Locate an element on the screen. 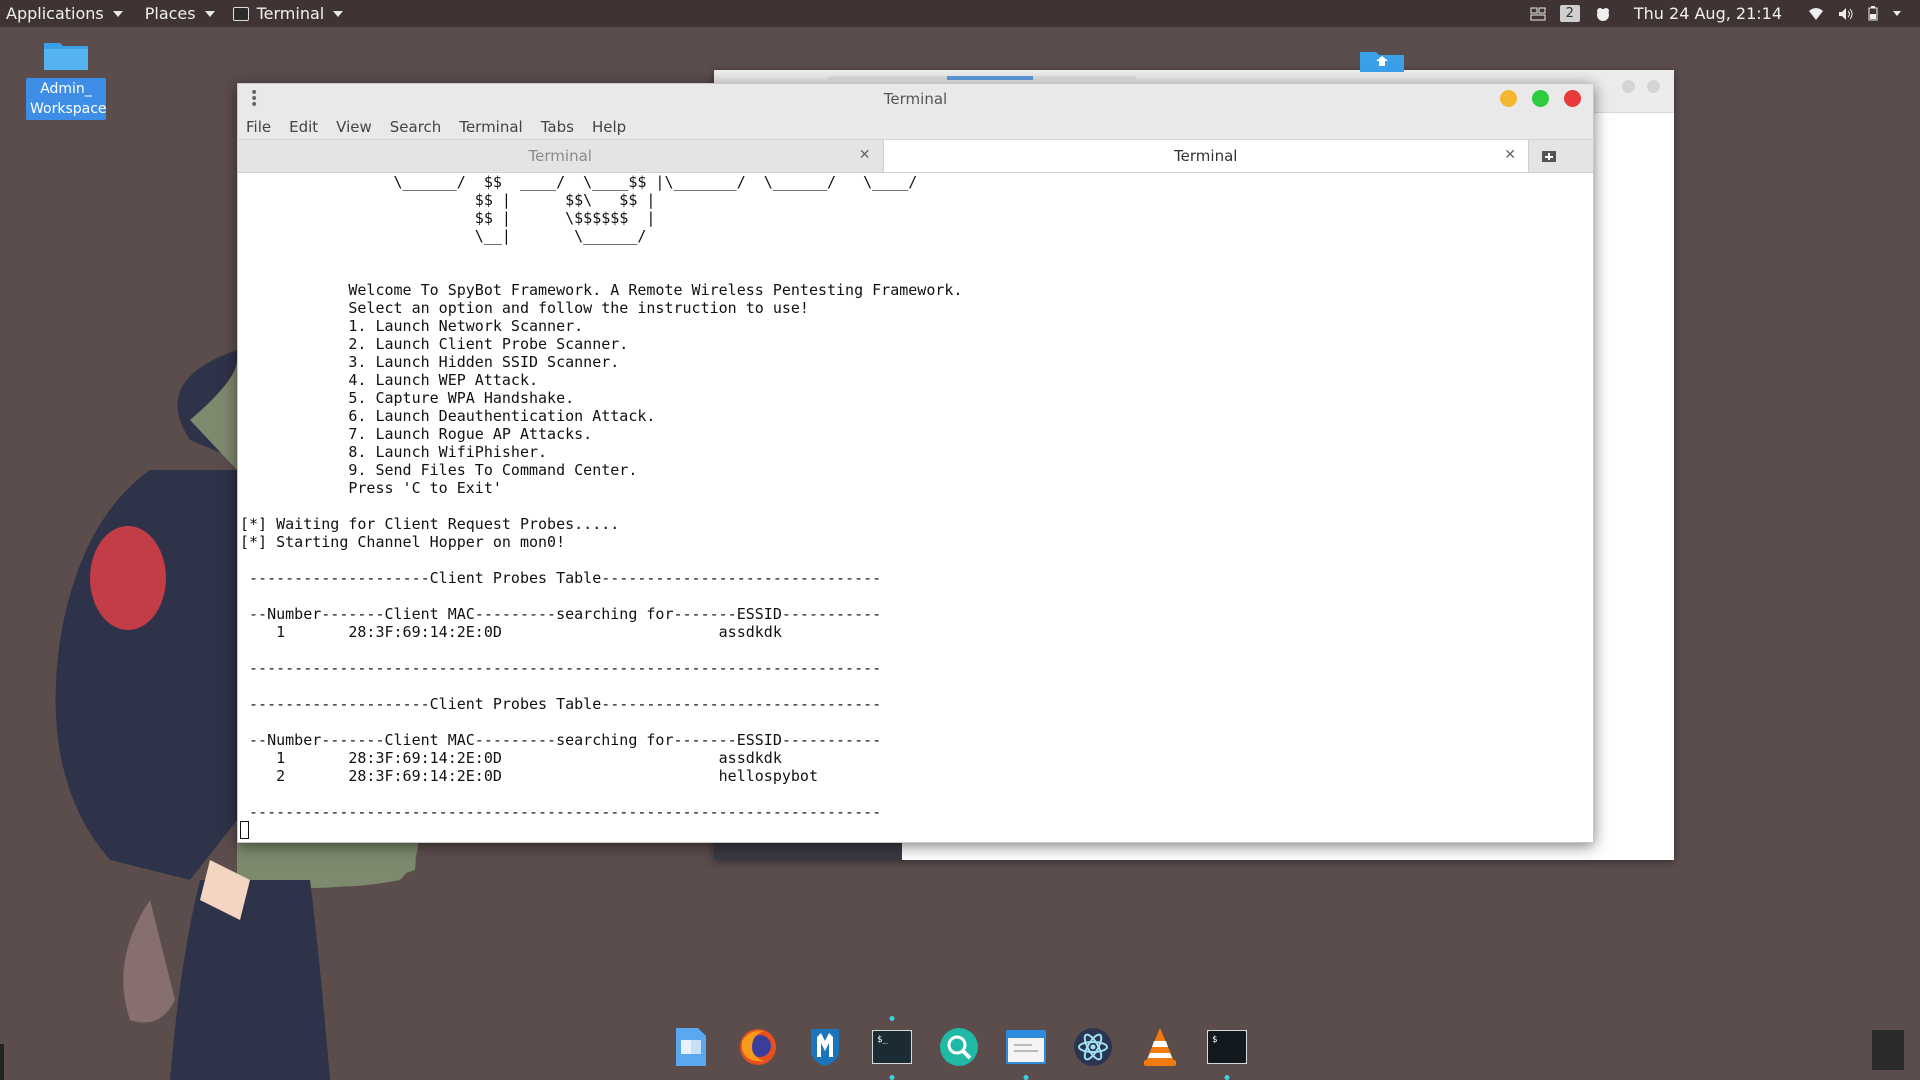 This screenshot has height=1080, width=1920. active-app-label: Terminal is located at coordinates (290, 13).